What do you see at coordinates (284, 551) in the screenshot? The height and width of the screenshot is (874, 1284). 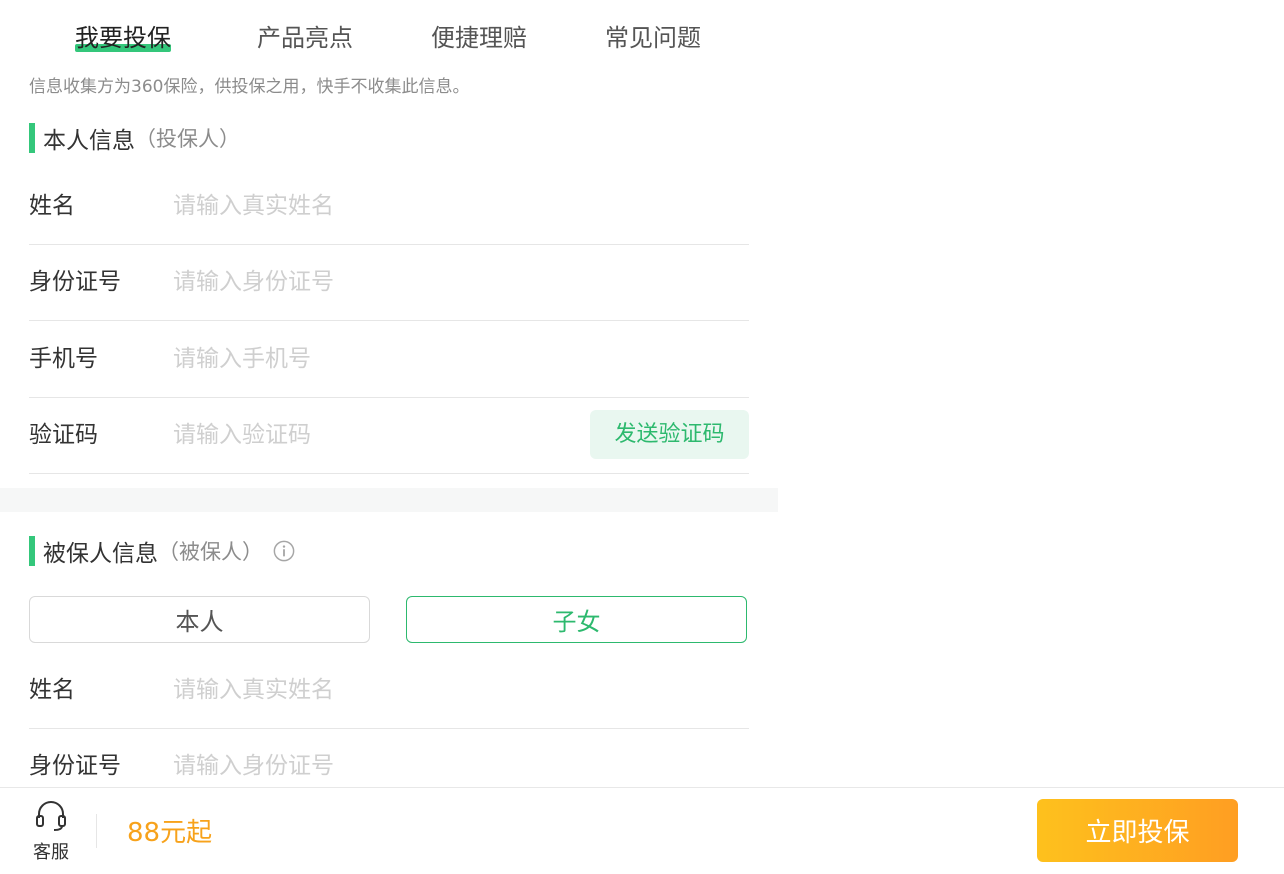 I see `info-circle-icon` at bounding box center [284, 551].